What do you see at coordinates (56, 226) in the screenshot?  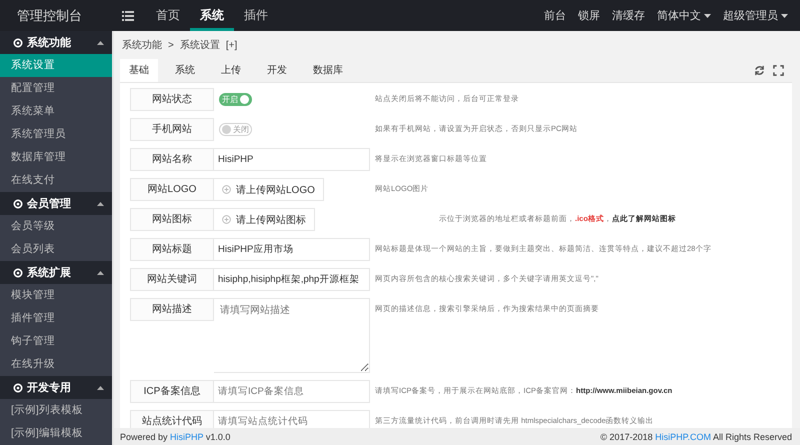 I see `sidebar-item: 会员等级` at bounding box center [56, 226].